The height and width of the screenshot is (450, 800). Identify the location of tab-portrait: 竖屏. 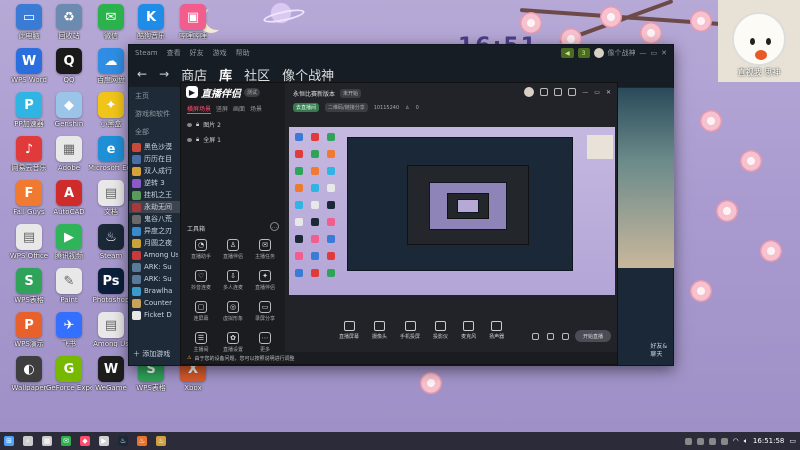
(222, 109).